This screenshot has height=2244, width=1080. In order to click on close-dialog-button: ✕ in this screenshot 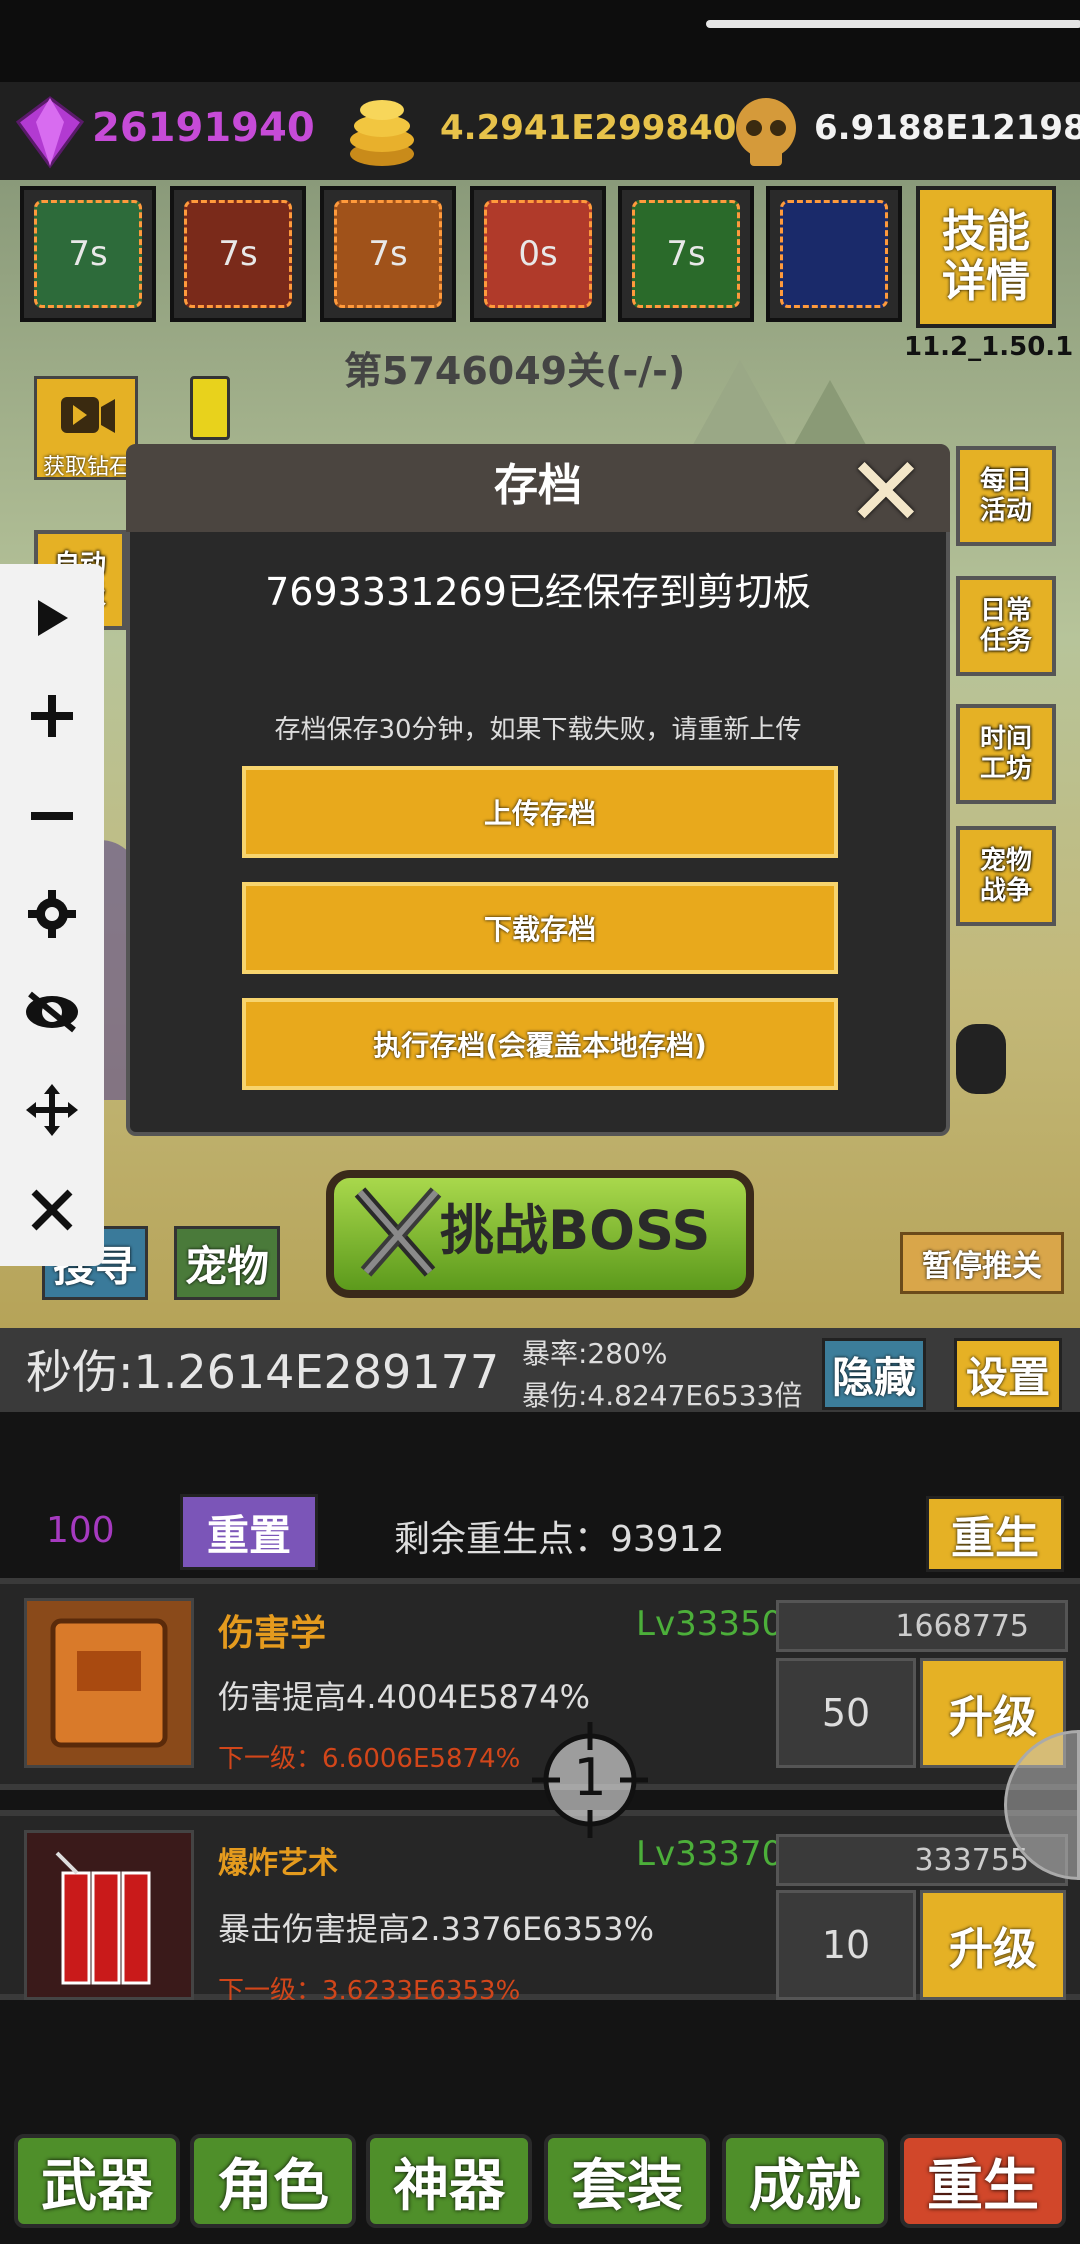, I will do `click(886, 492)`.